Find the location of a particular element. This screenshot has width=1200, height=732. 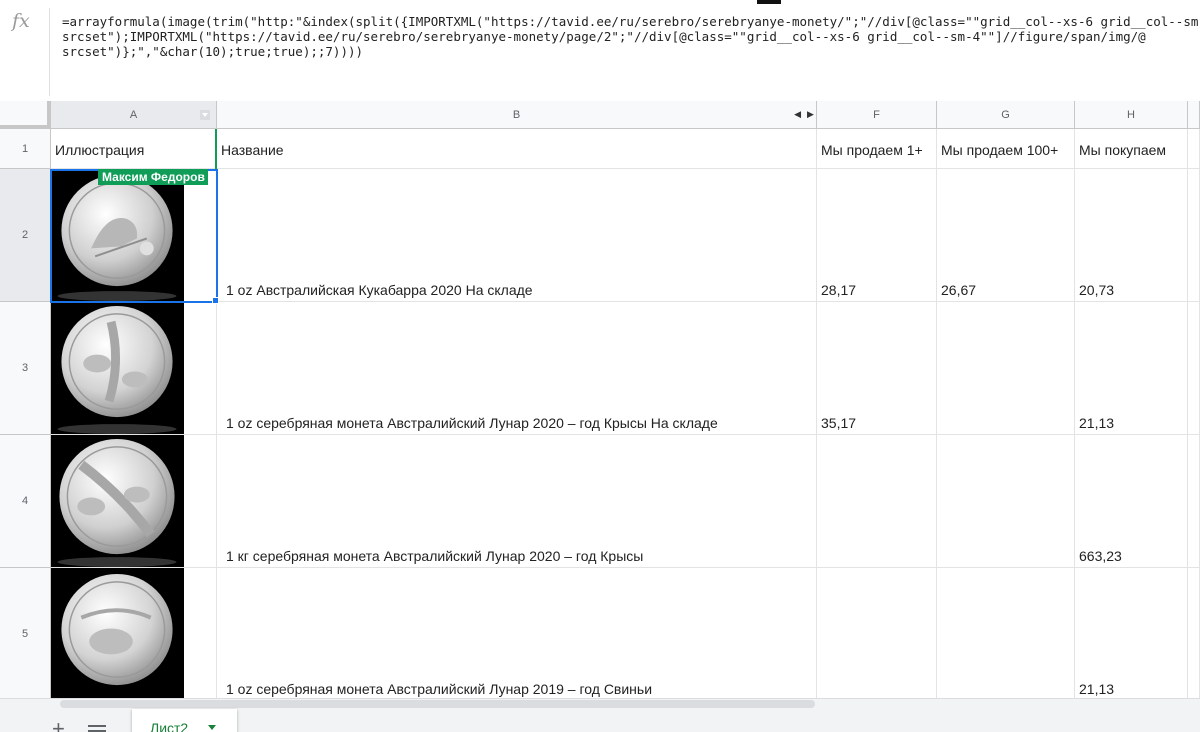

filter-dropdown-icon is located at coordinates (205, 115).